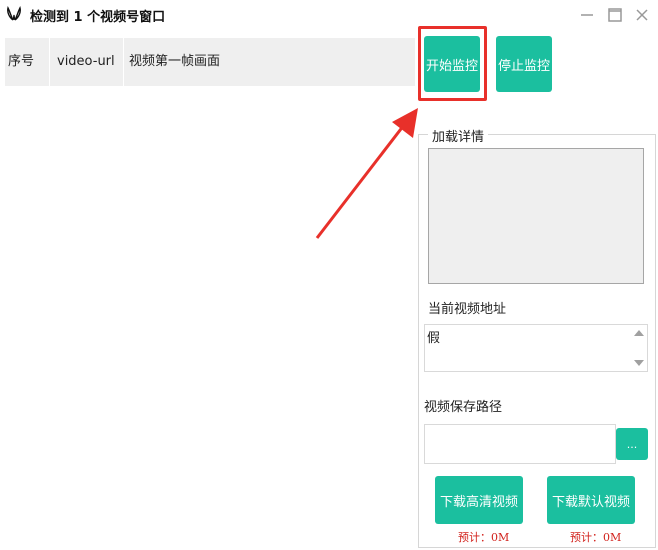  Describe the element at coordinates (463, 407) in the screenshot. I see `save-path-label: 视频保存路径` at that location.